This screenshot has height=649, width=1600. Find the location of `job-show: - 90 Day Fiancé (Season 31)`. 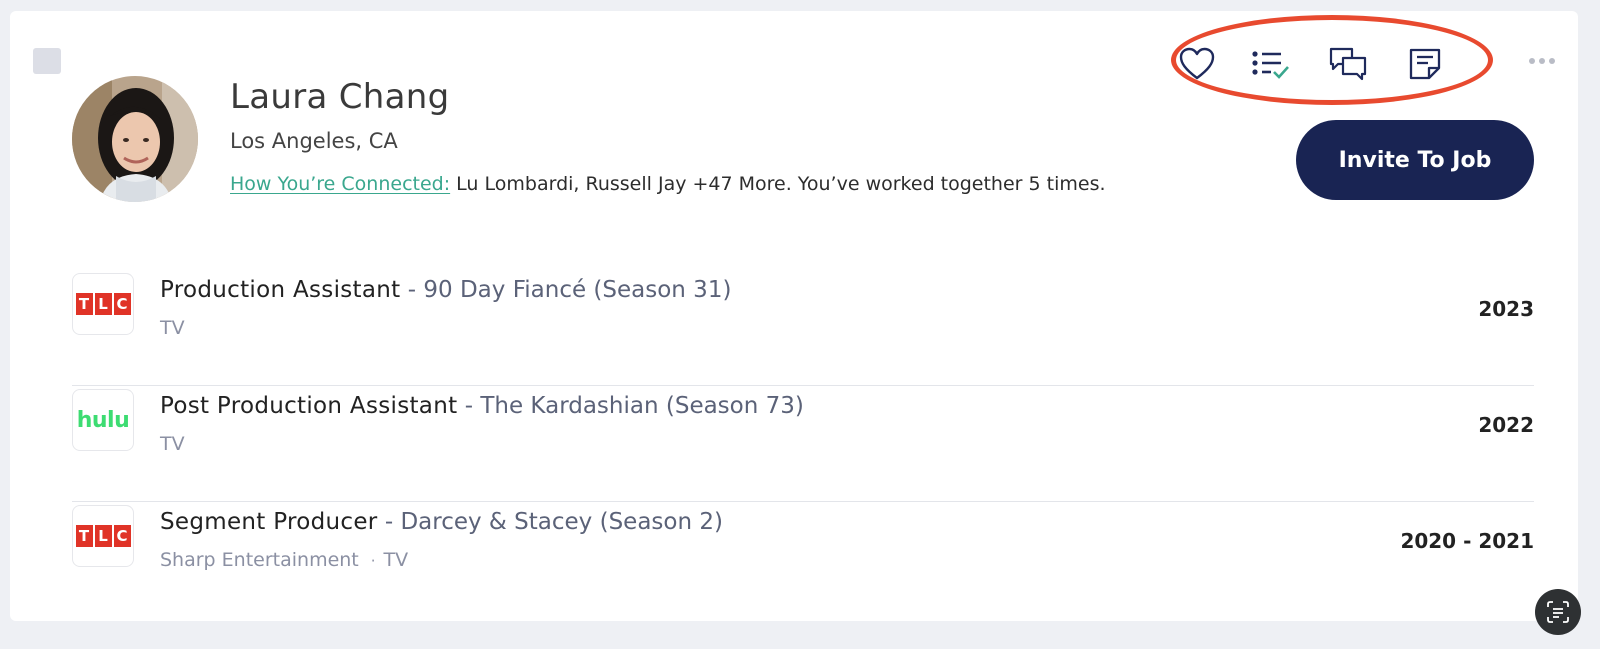

job-show: - 90 Day Fiancé (Season 31) is located at coordinates (569, 290).